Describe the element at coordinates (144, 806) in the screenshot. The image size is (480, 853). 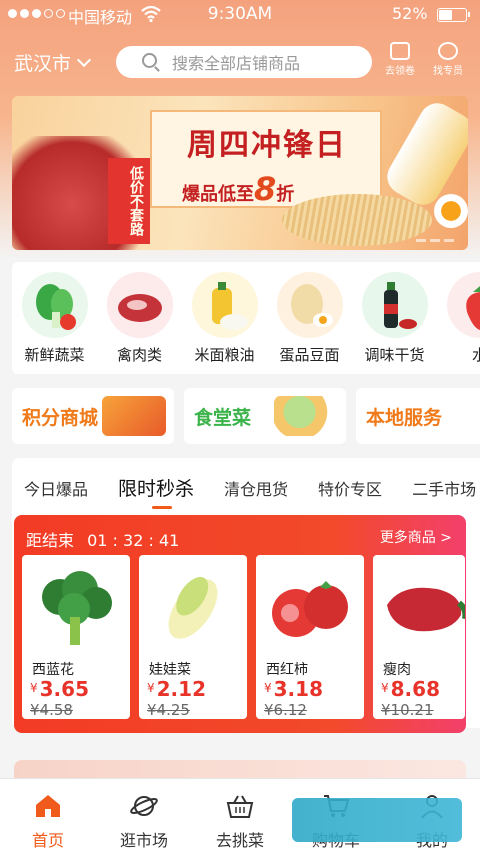
I see `planet-icon` at that location.